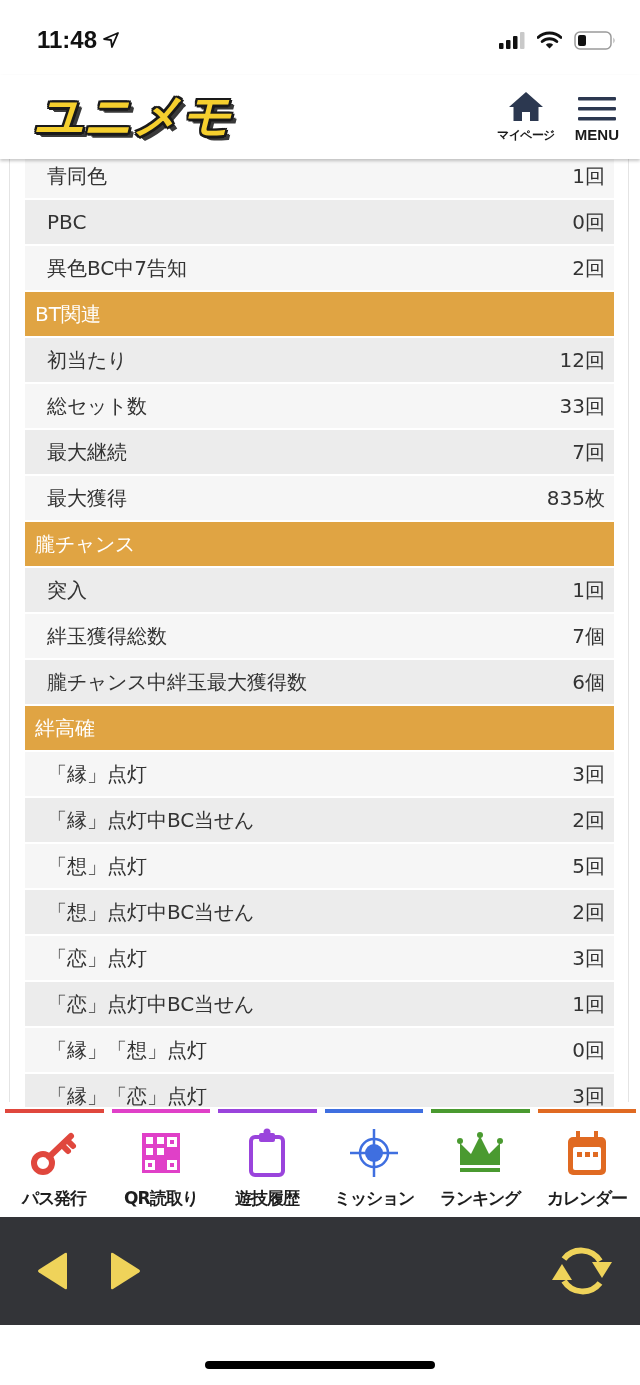 The image size is (640, 1385). Describe the element at coordinates (582, 360) in the screenshot. I see `stat-value: 12回` at that location.